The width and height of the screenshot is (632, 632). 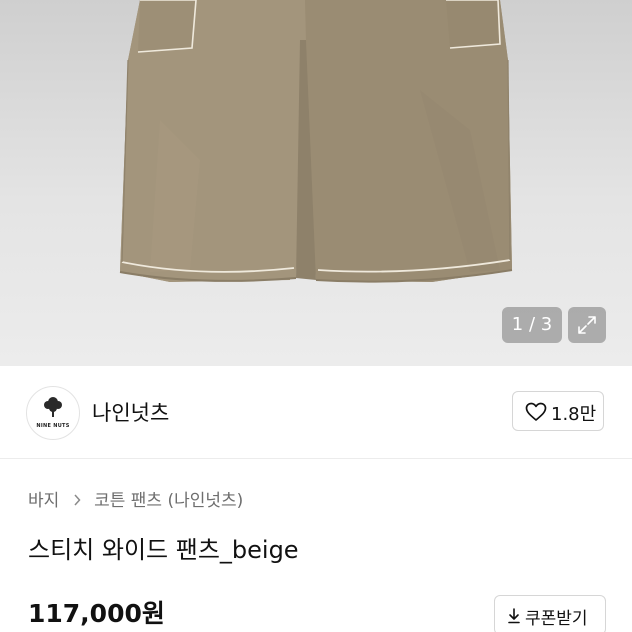 I want to click on like-button: 1.8만, so click(x=558, y=411).